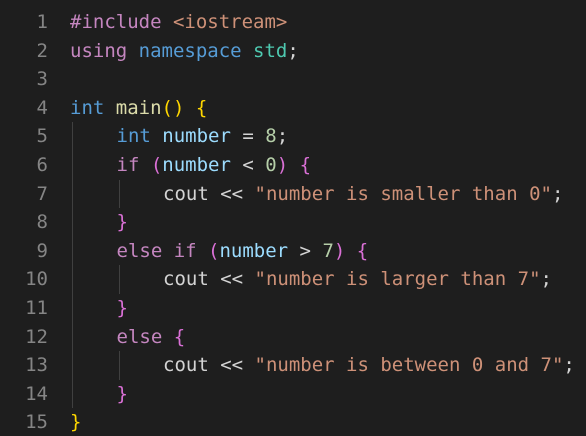  What do you see at coordinates (248, 165) in the screenshot?
I see `code-token: <` at bounding box center [248, 165].